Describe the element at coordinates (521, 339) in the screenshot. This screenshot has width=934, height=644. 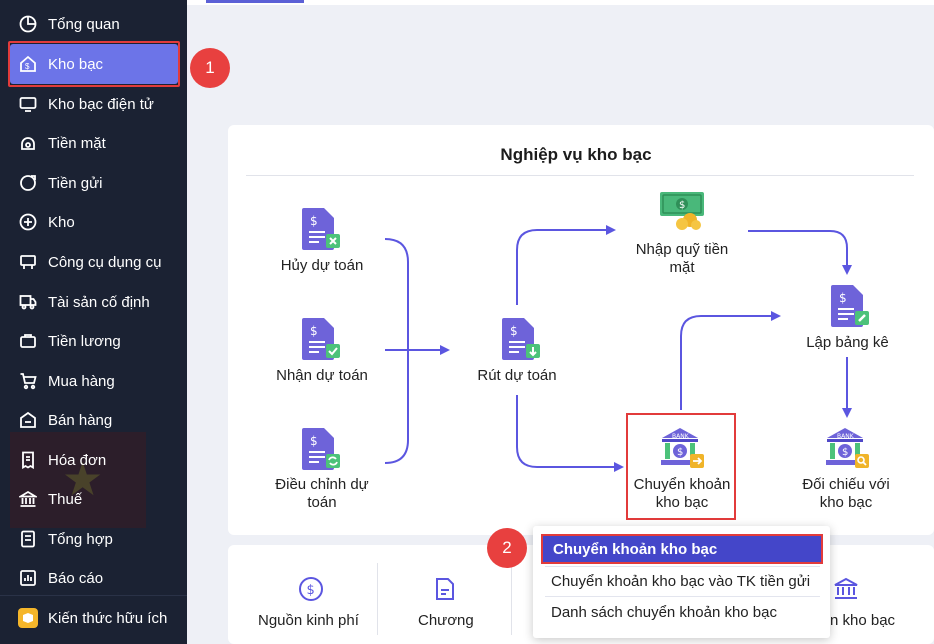
I see `withdraw-estimate-icon: $` at that location.